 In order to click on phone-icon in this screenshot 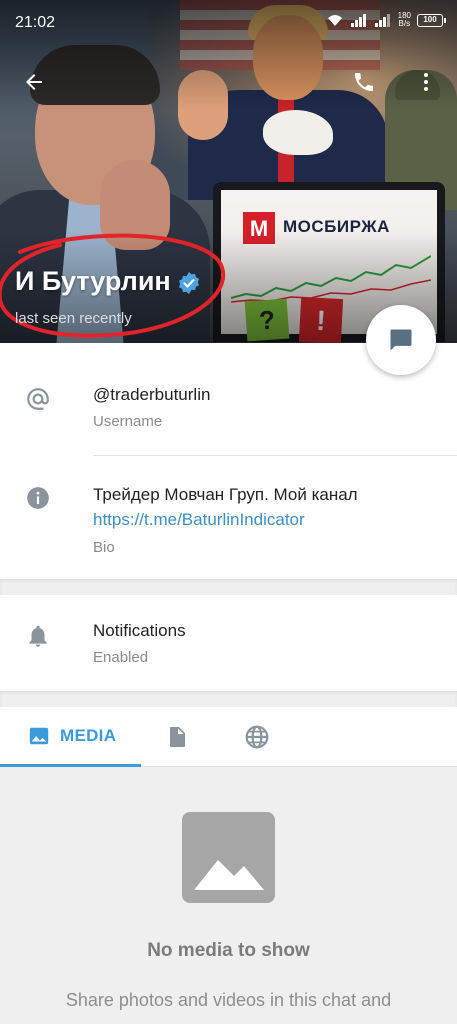, I will do `click(364, 82)`.